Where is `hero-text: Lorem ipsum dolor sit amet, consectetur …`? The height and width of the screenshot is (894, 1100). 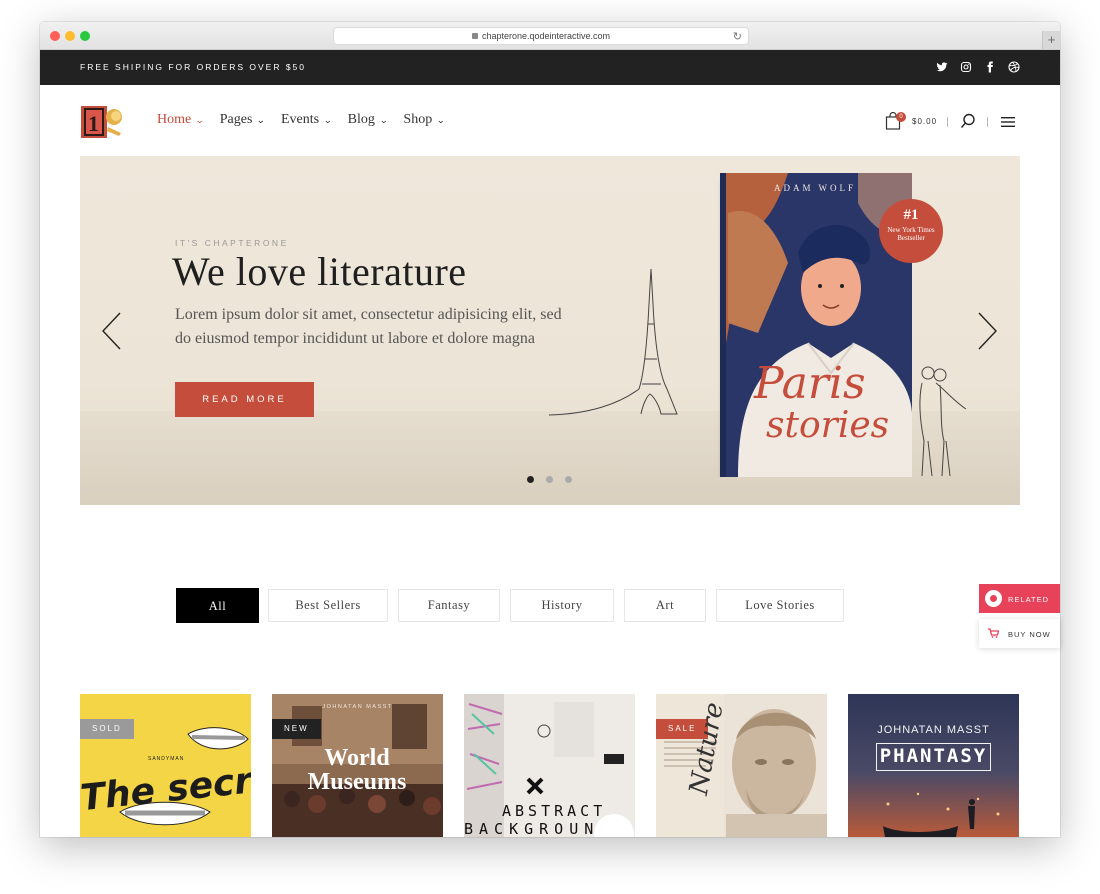
hero-text: Lorem ipsum dolor sit amet, consectetur … is located at coordinates (368, 326).